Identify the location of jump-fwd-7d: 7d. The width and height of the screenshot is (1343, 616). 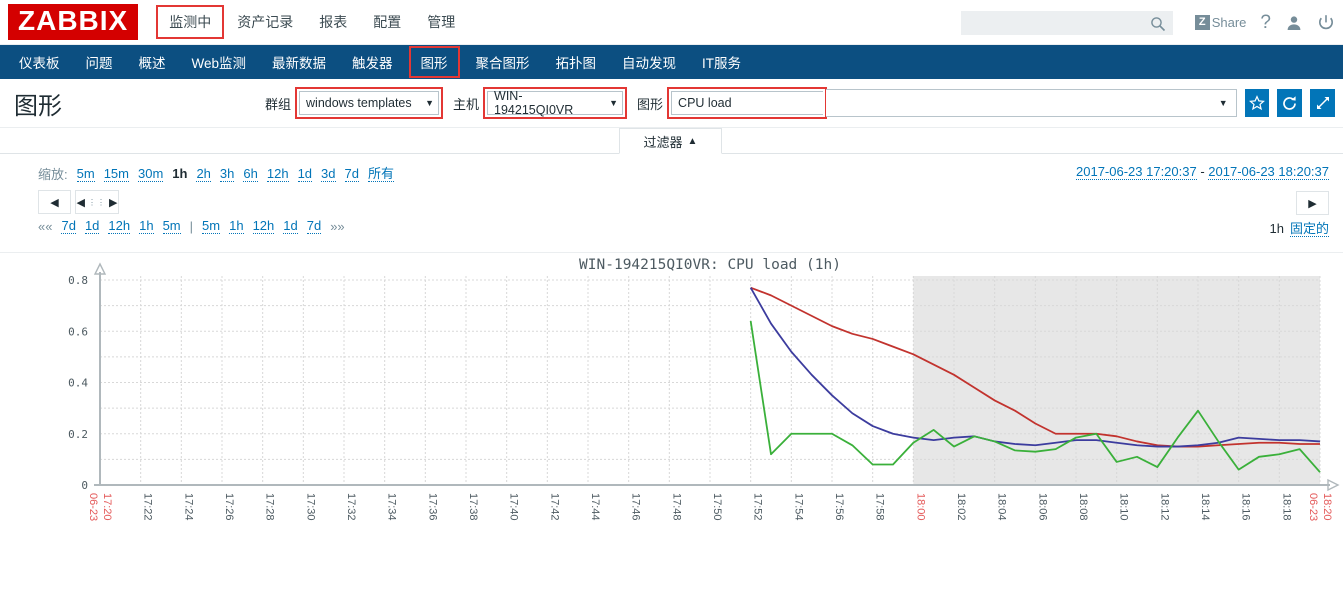
(314, 226).